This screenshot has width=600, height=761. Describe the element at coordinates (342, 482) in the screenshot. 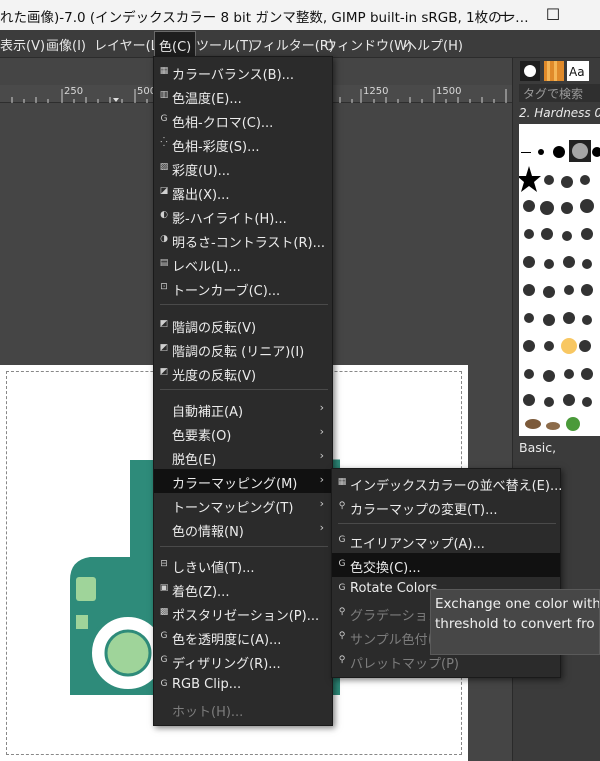

I see `rearrange-colormap-icon: ▦` at that location.